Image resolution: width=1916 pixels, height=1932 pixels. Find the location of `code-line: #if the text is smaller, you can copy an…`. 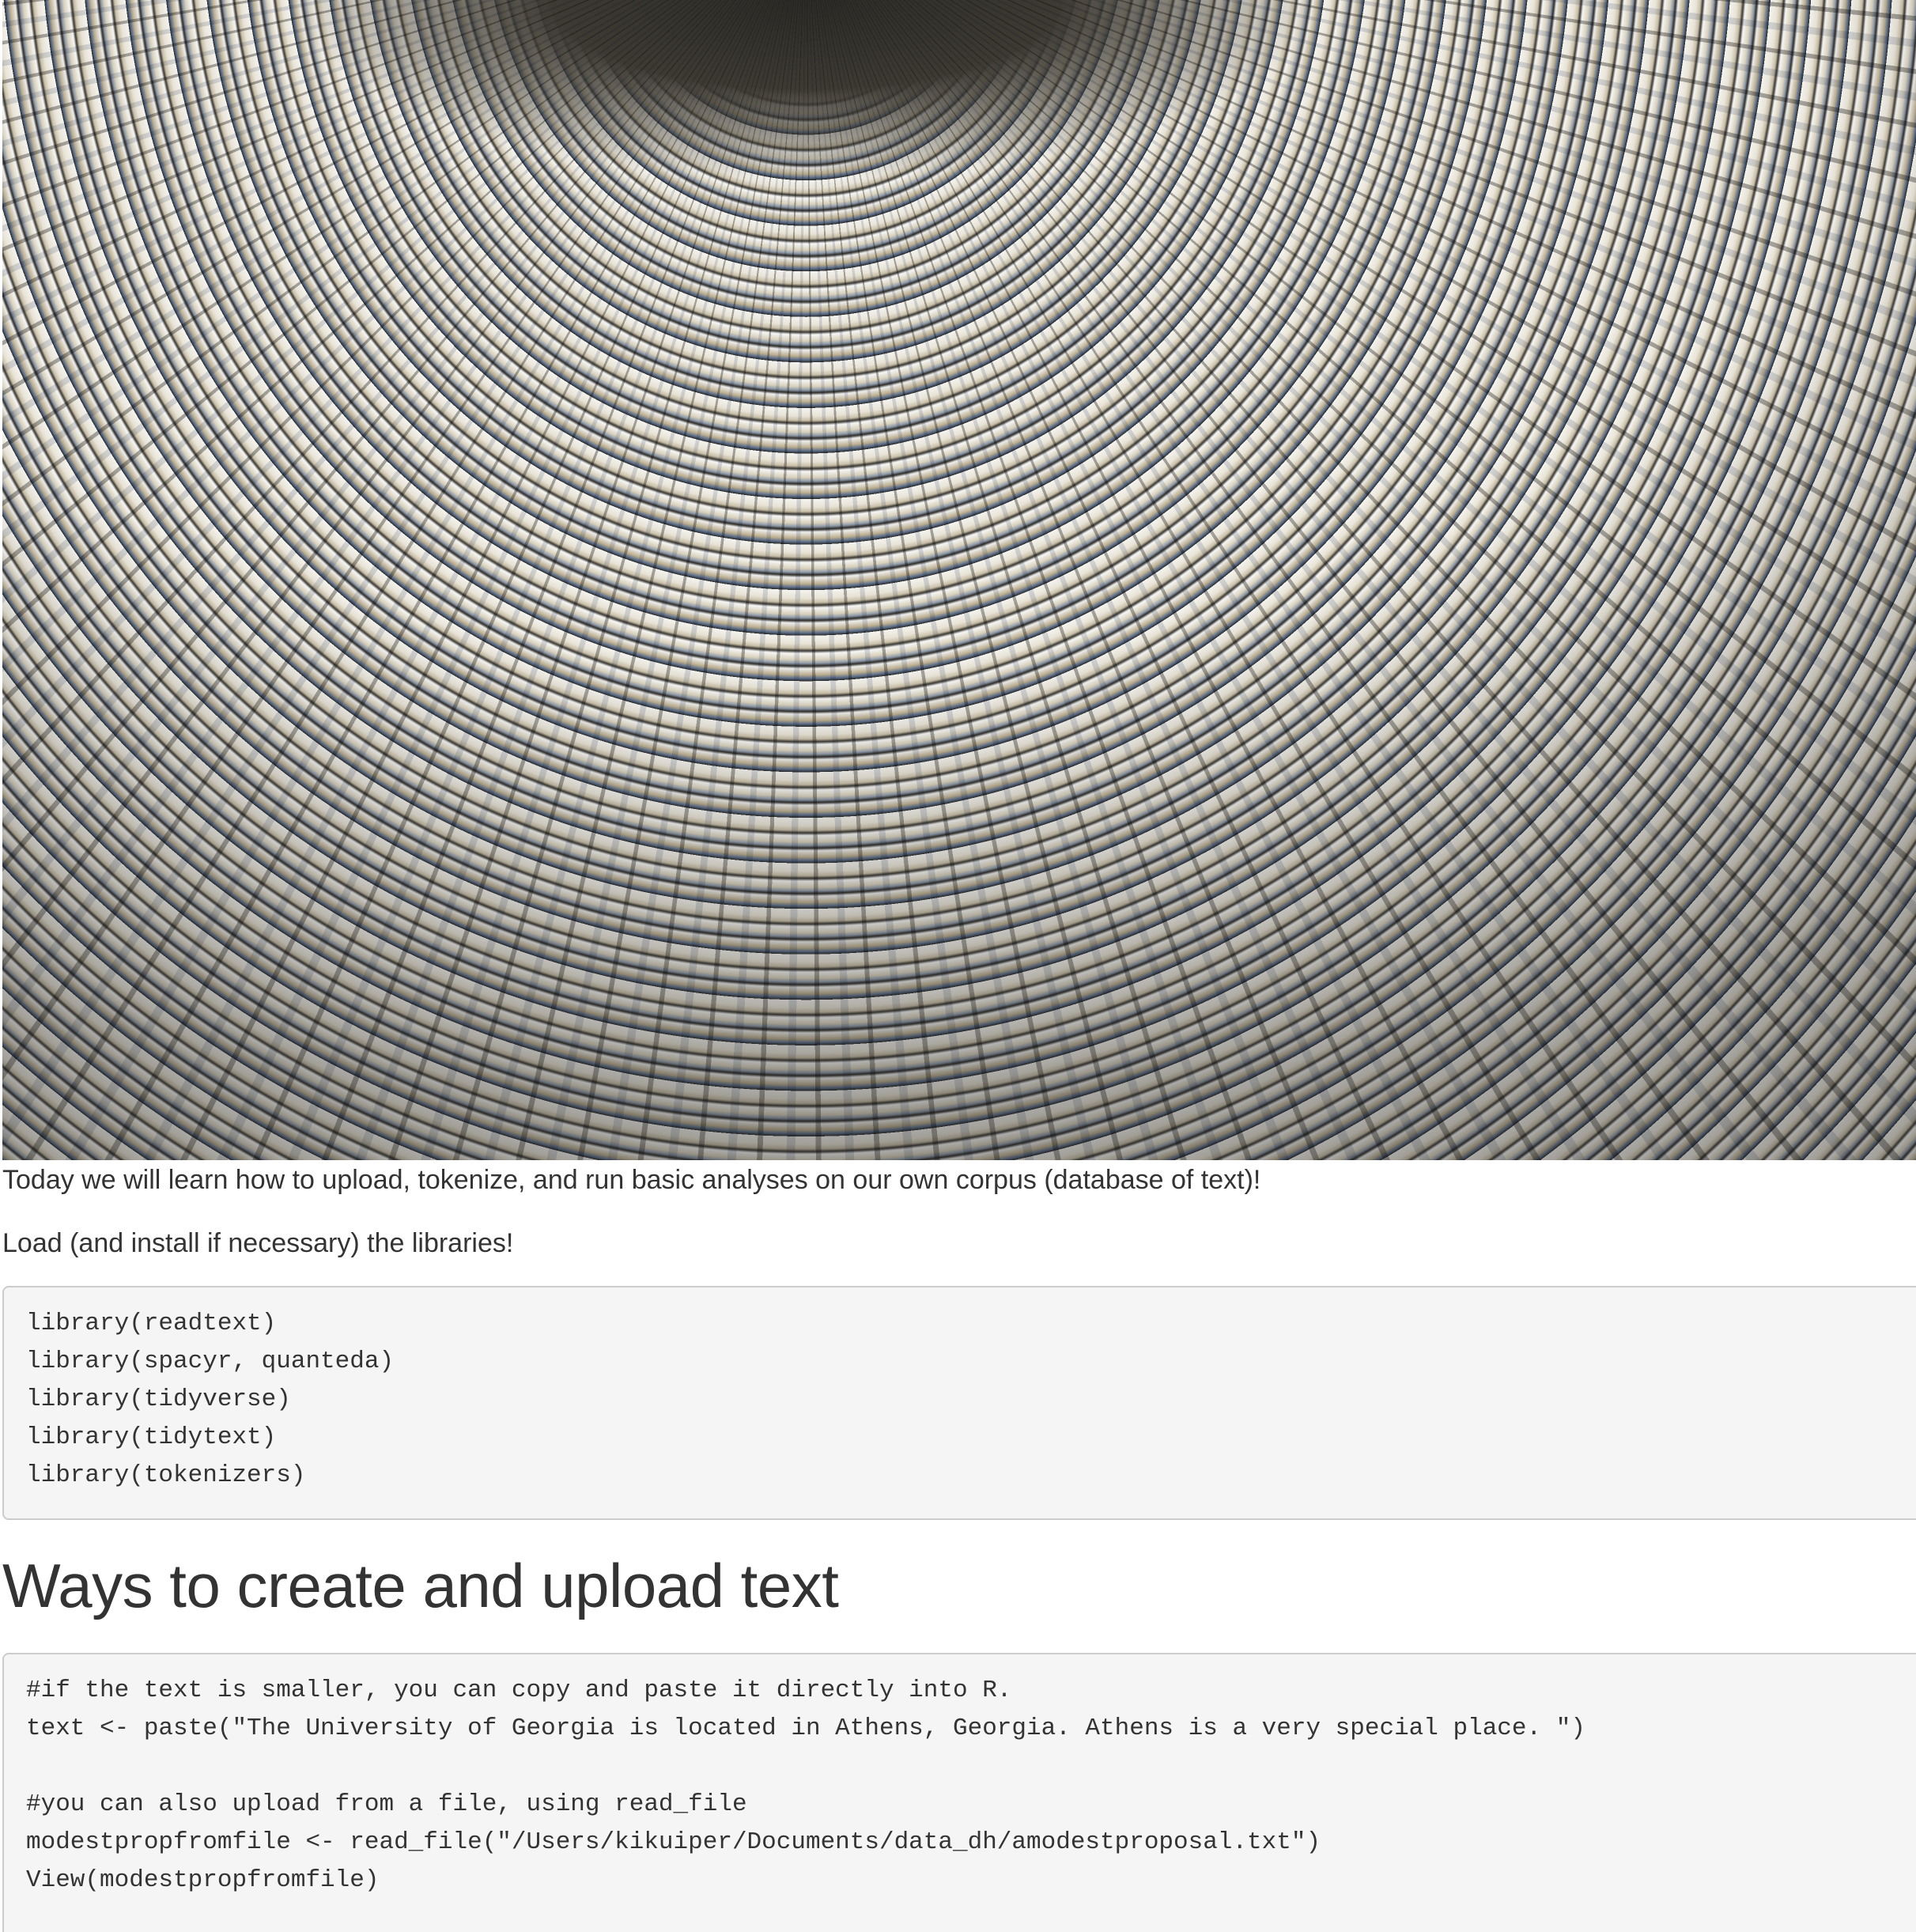

code-line: #if the text is smaller, you can copy an… is located at coordinates (519, 1690).